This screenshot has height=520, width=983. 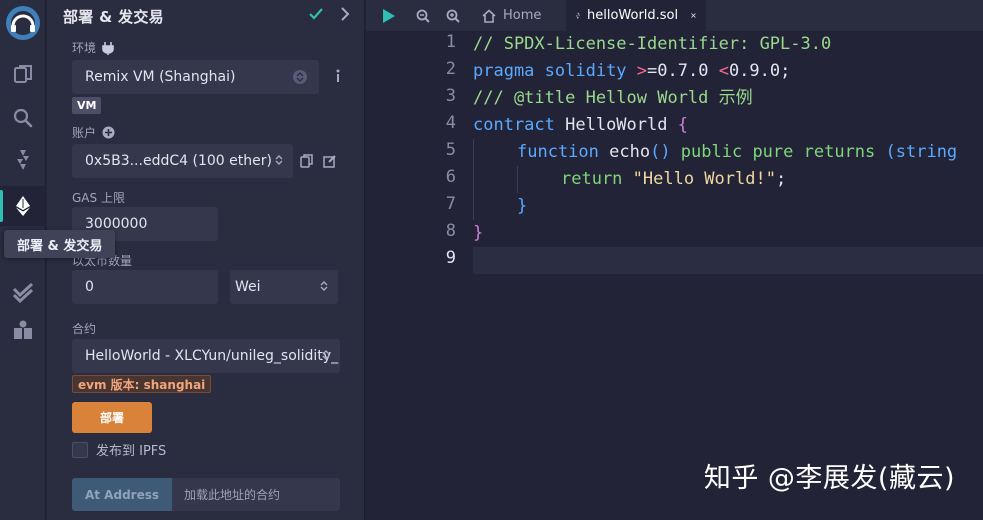 I want to click on search-icon, so click(x=23, y=118).